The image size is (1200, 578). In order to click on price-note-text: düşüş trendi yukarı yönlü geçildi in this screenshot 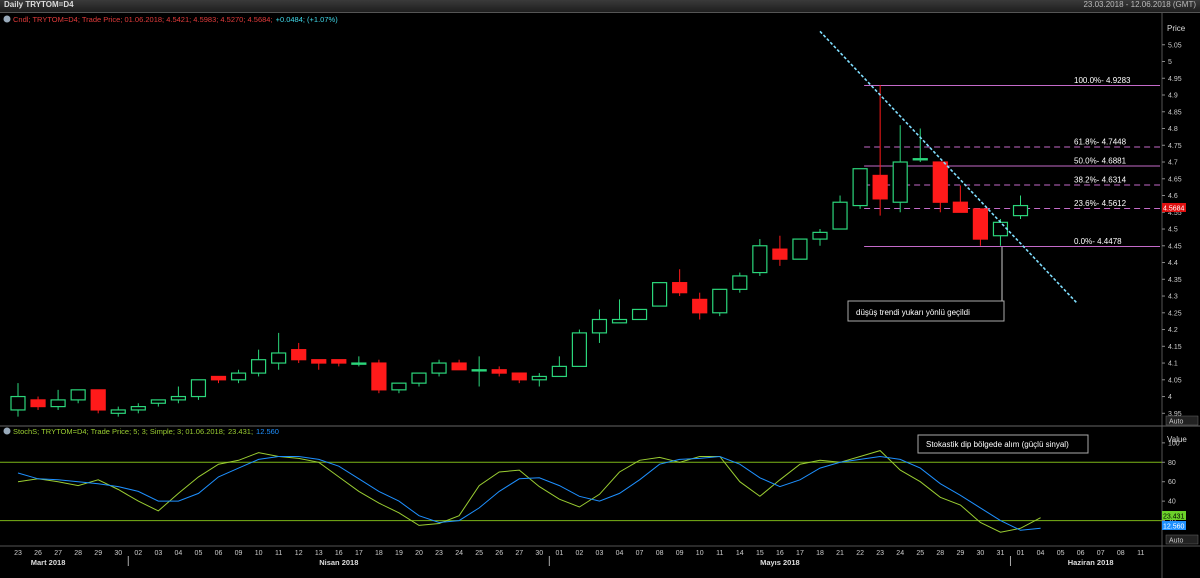, I will do `click(913, 312)`.